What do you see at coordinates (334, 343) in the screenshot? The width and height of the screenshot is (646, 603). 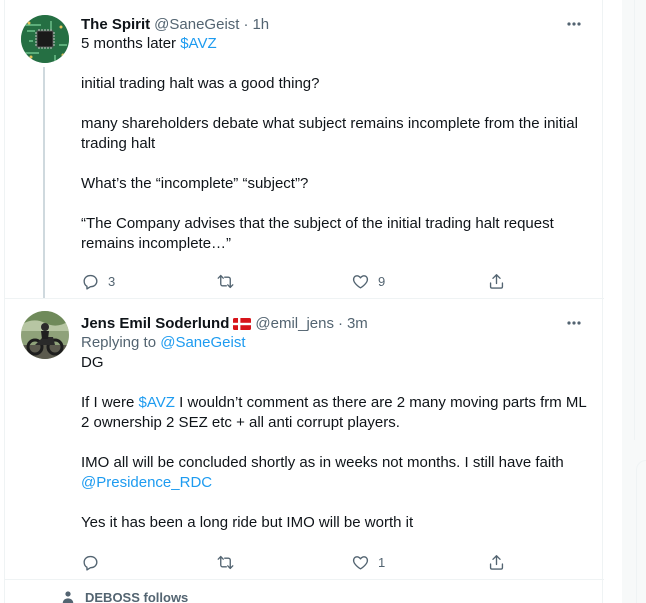 I see `replying-to: Replying to @SaneGeist` at bounding box center [334, 343].